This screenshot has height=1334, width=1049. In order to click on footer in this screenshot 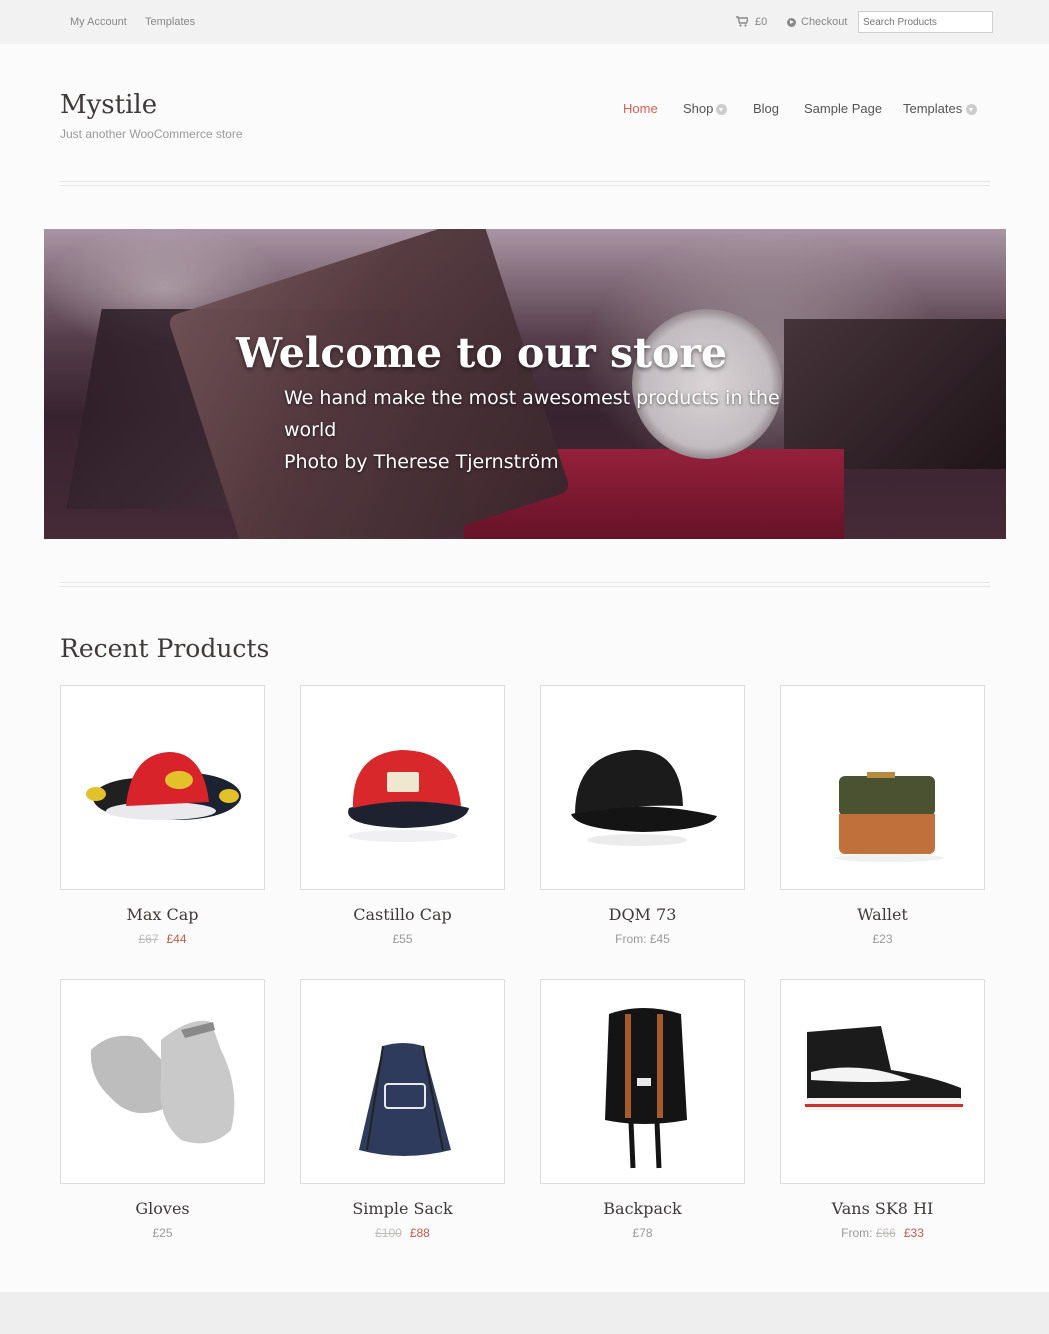, I will do `click(524, 1313)`.